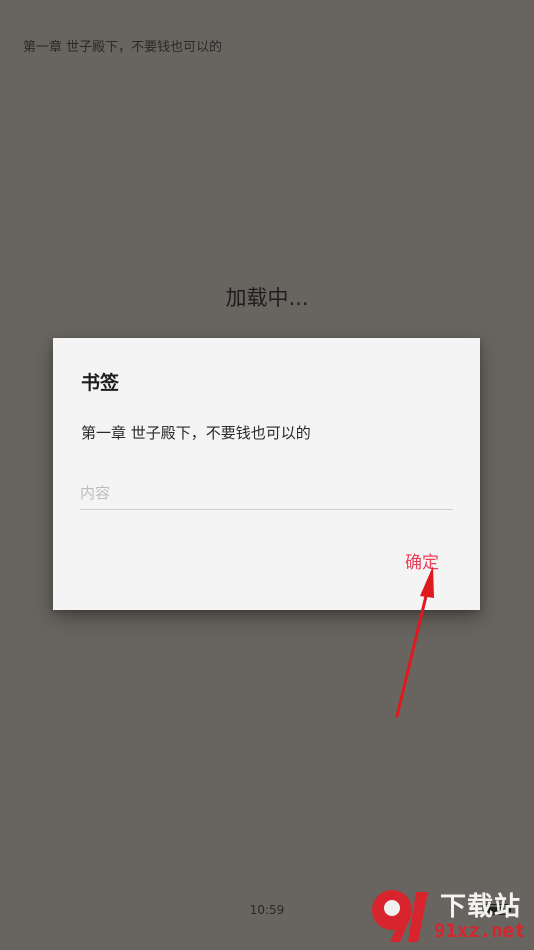 The width and height of the screenshot is (534, 950). Describe the element at coordinates (422, 560) in the screenshot. I see `confirm-button: 确定` at that location.